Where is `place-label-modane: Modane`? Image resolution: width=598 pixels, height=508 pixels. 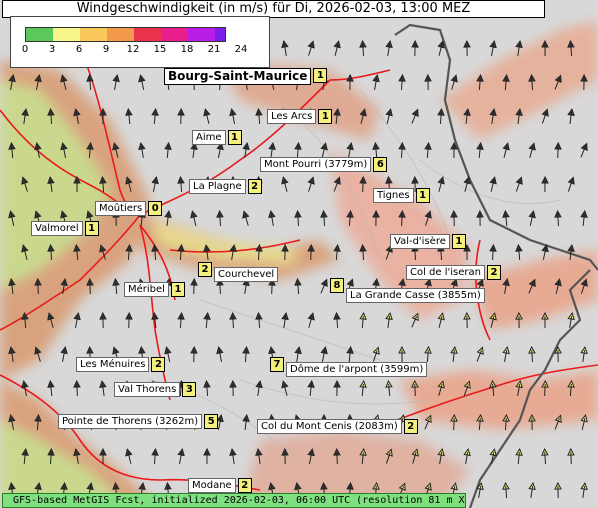
place-label-modane: Modane is located at coordinates (212, 485).